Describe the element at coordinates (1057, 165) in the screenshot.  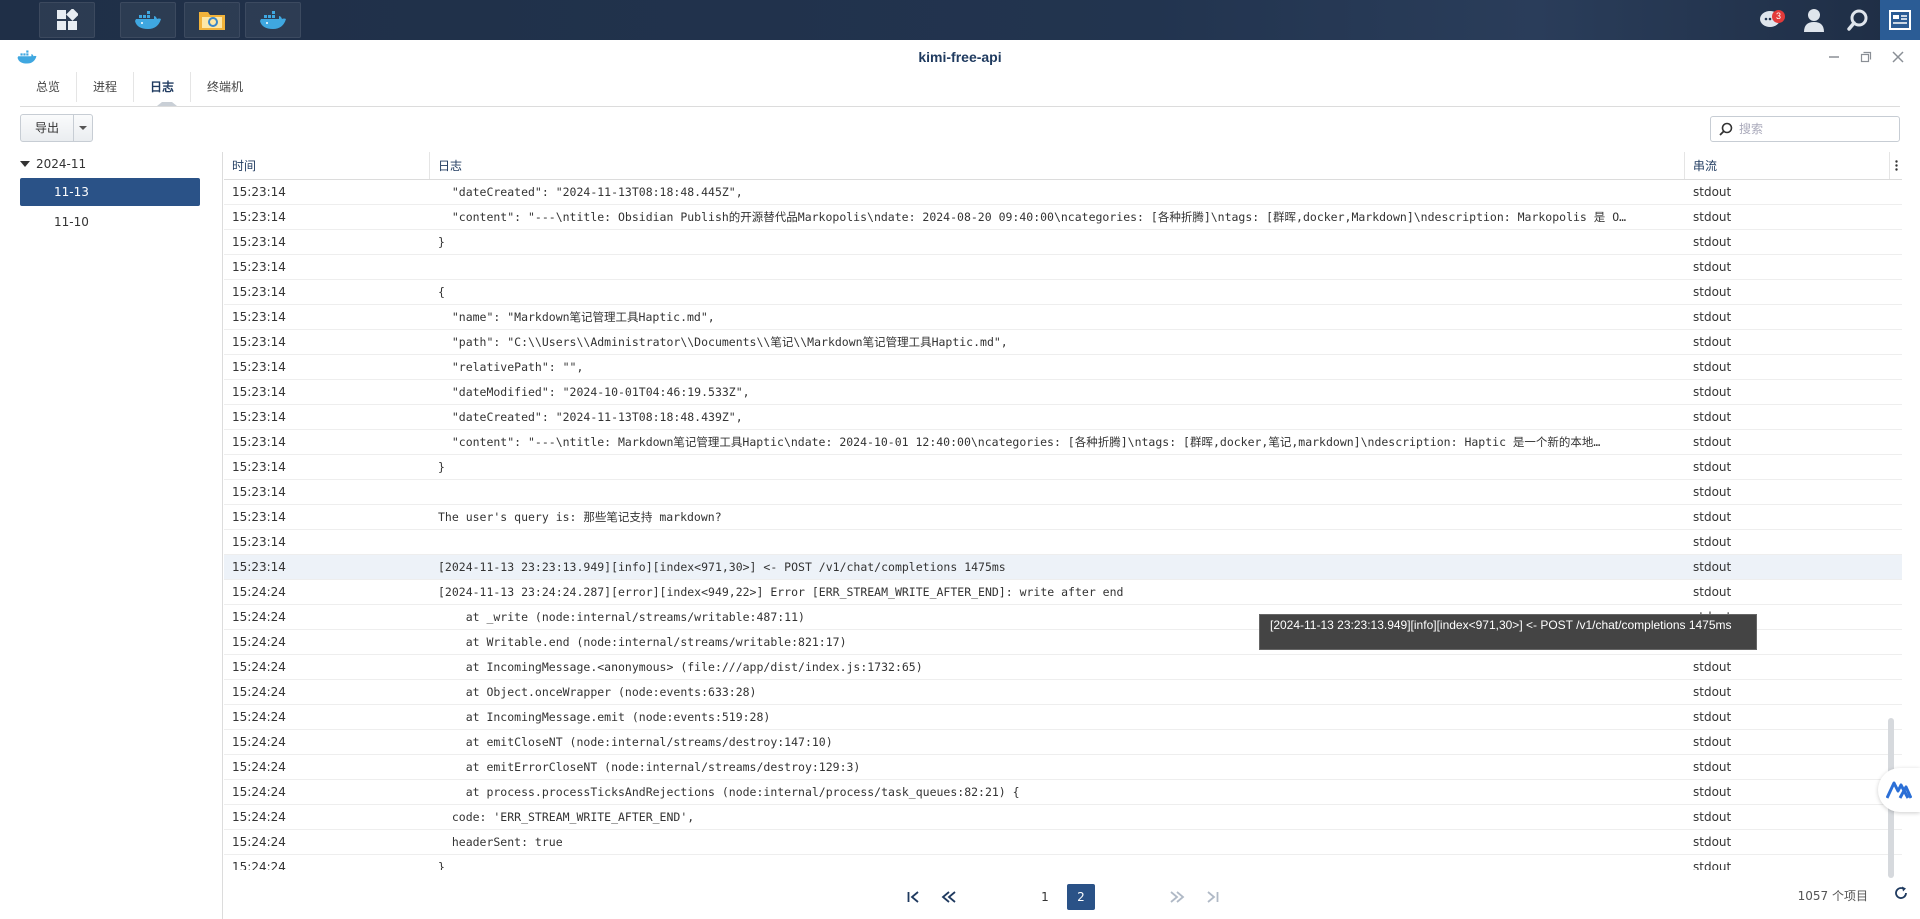
I see `column-header-log: 日志` at that location.